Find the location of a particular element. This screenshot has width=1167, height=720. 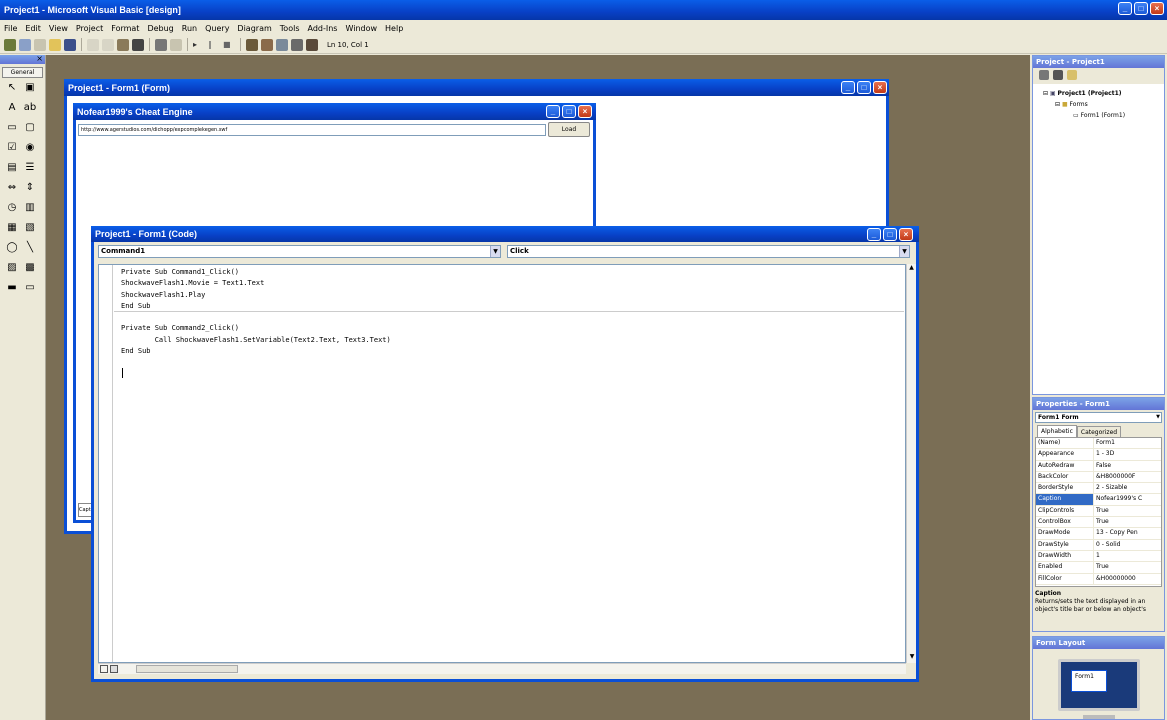

combobox-icon: ▤ is located at coordinates (12, 168).